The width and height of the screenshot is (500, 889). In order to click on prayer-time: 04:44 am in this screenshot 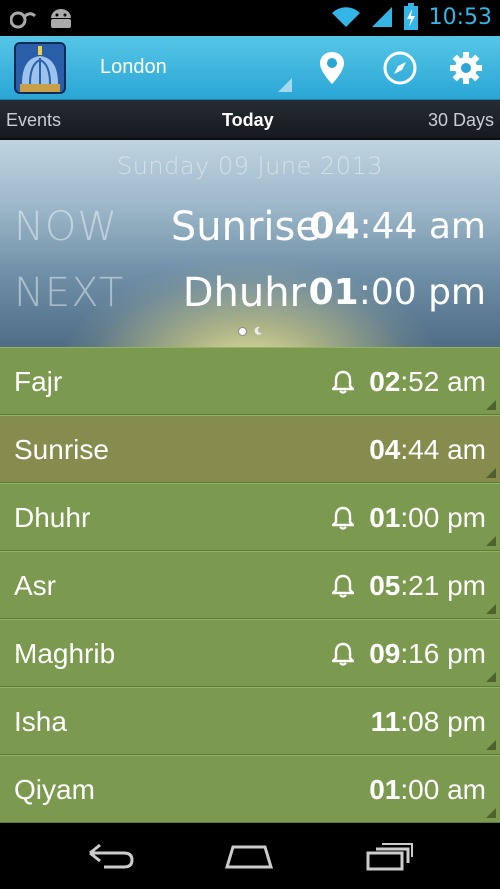, I will do `click(427, 449)`.